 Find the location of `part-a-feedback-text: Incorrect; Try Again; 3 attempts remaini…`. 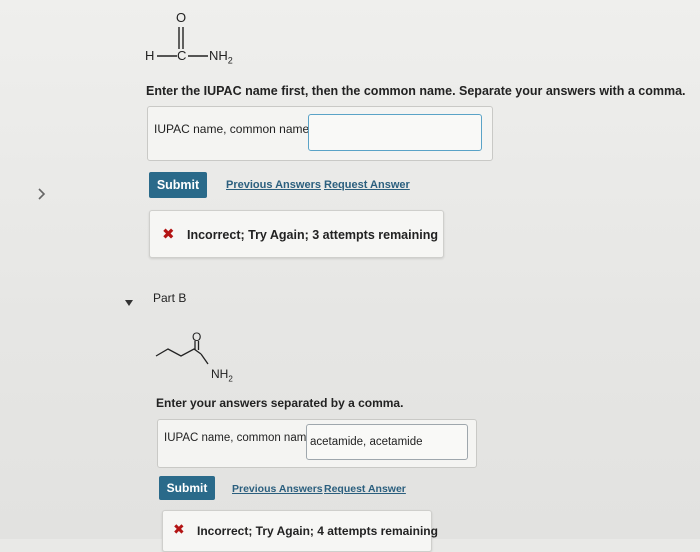

part-a-feedback-text: Incorrect; Try Again; 3 attempts remaini… is located at coordinates (312, 235).